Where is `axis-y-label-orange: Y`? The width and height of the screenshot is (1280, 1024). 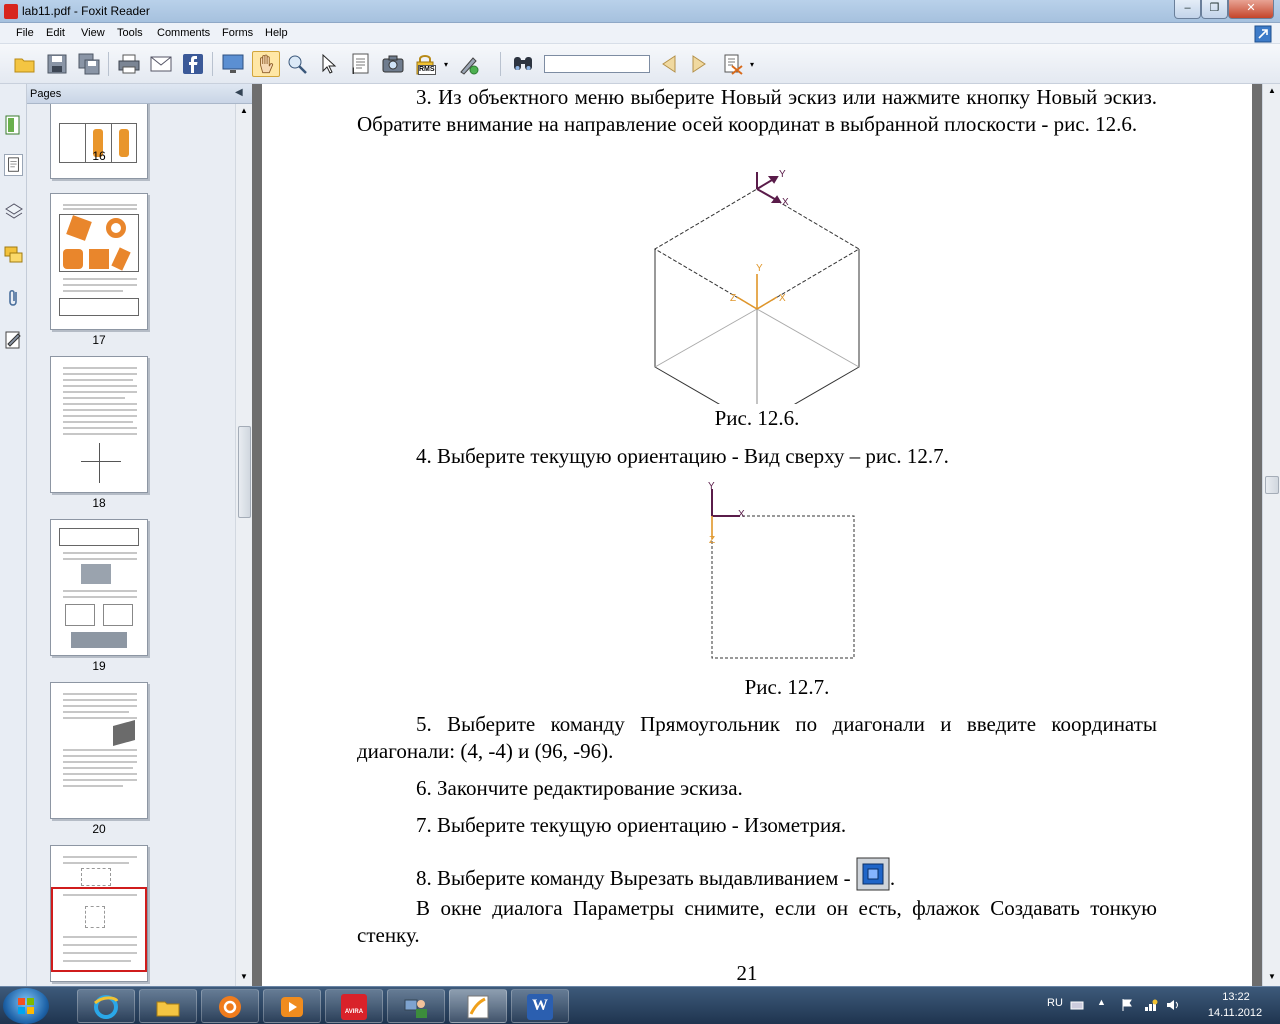 axis-y-label-orange: Y is located at coordinates (759, 268).